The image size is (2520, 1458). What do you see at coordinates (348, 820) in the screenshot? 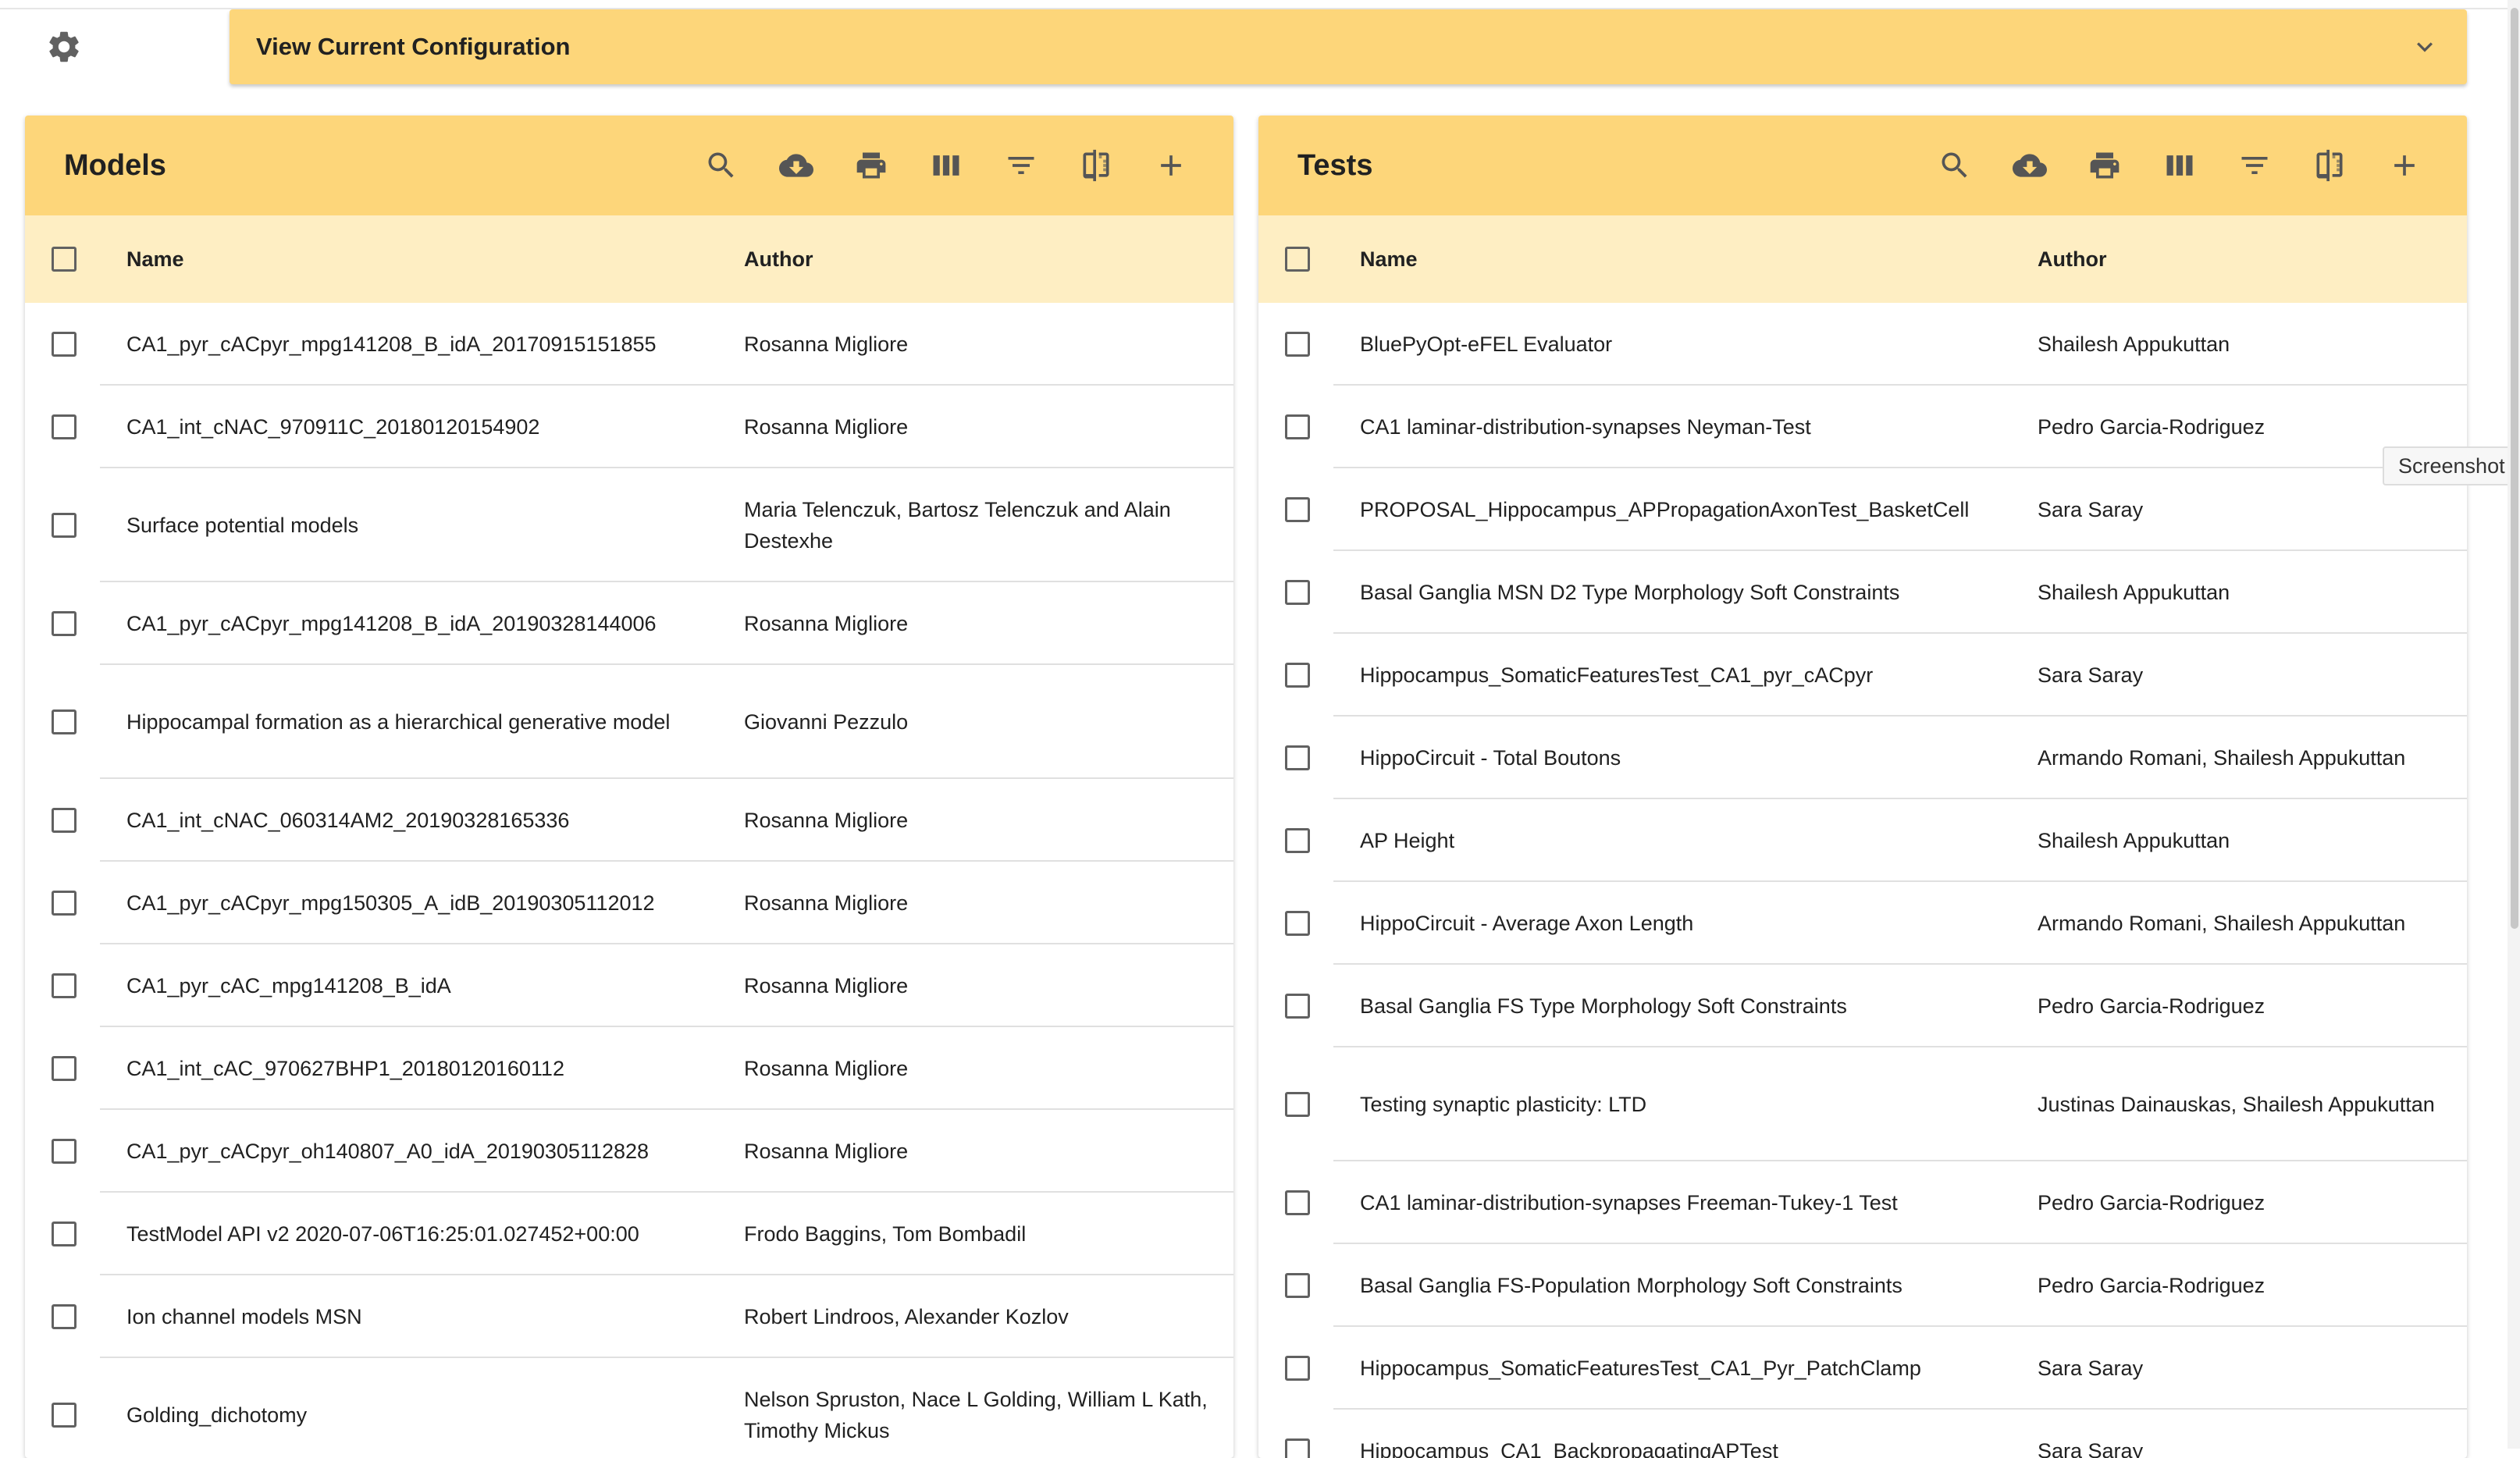
I see `row-name: CA1_int_cNAC_060314AM2_20190328165336` at bounding box center [348, 820].